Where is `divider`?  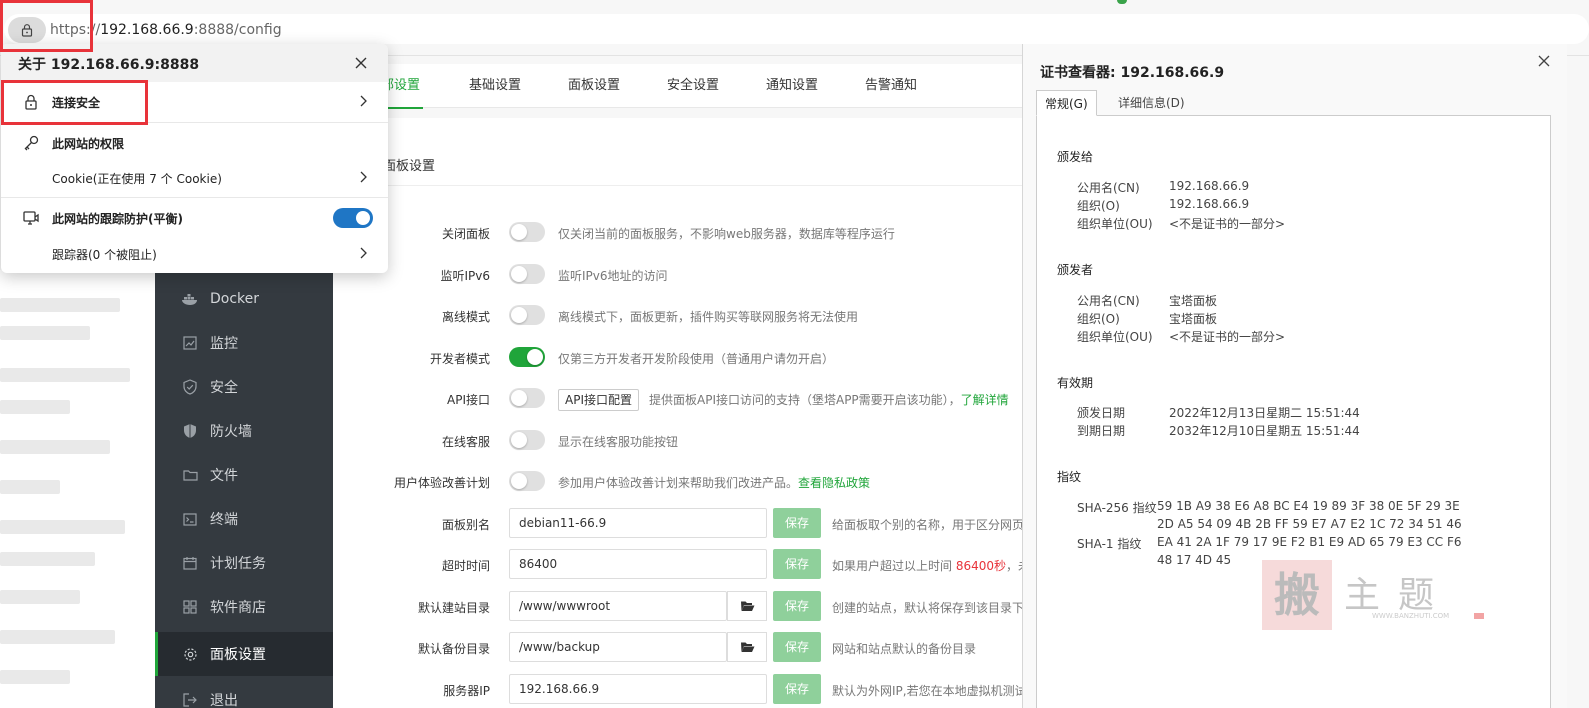 divider is located at coordinates (703, 185).